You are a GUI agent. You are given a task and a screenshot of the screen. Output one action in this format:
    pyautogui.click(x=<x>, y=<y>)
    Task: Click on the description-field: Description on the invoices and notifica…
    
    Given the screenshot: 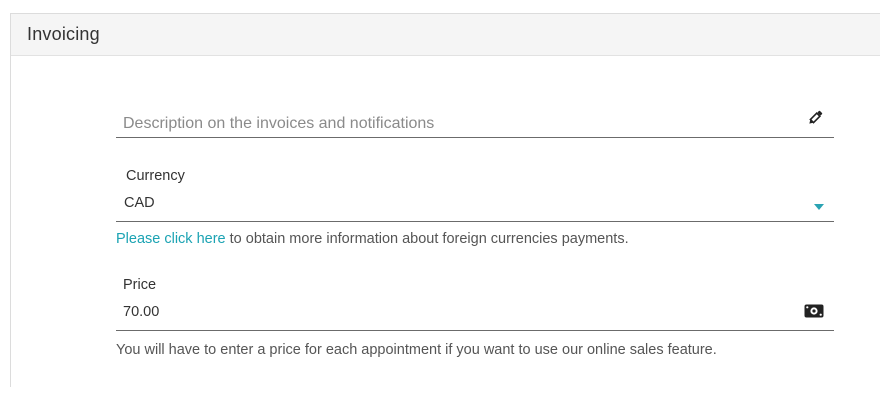 What is the action you would take?
    pyautogui.click(x=475, y=123)
    